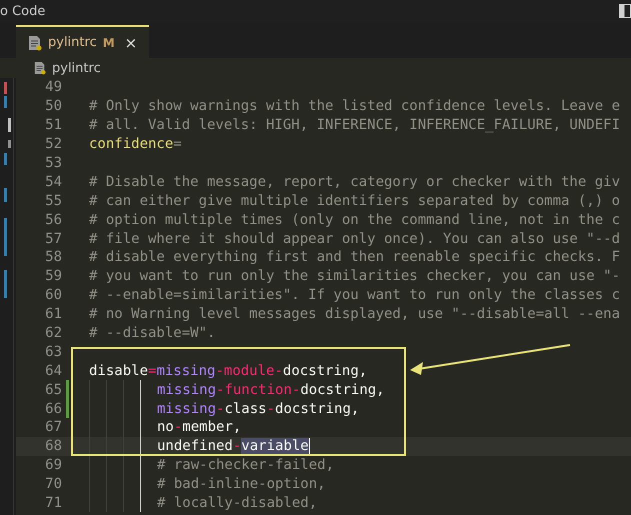  What do you see at coordinates (354, 257) in the screenshot?
I see `code-line: # disable everything first and then reenable specific checks. F` at bounding box center [354, 257].